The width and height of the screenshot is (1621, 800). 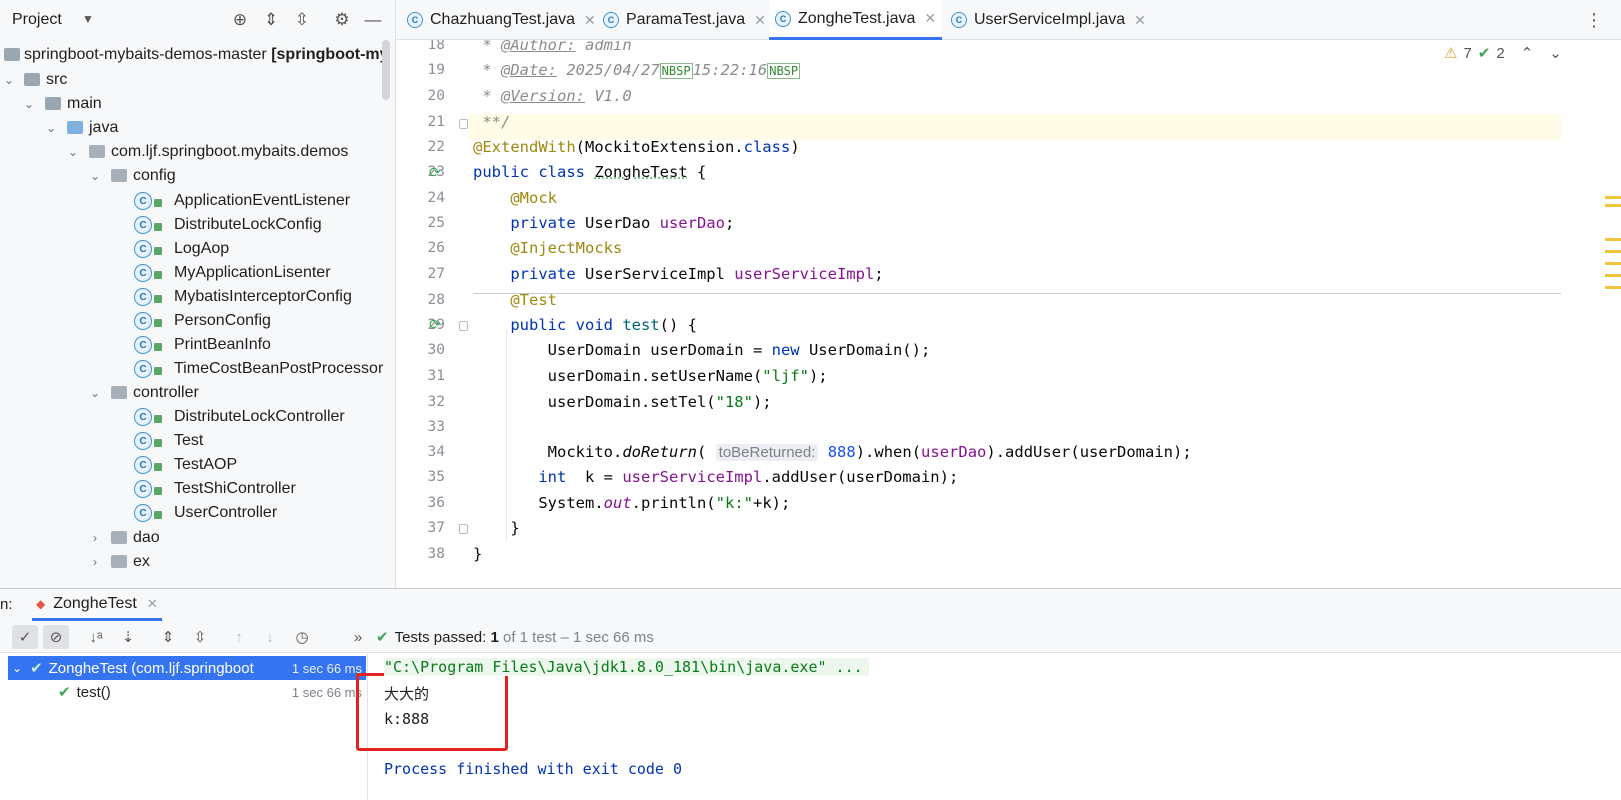 What do you see at coordinates (197, 103) in the screenshot?
I see `tree-item: ⌄ main` at bounding box center [197, 103].